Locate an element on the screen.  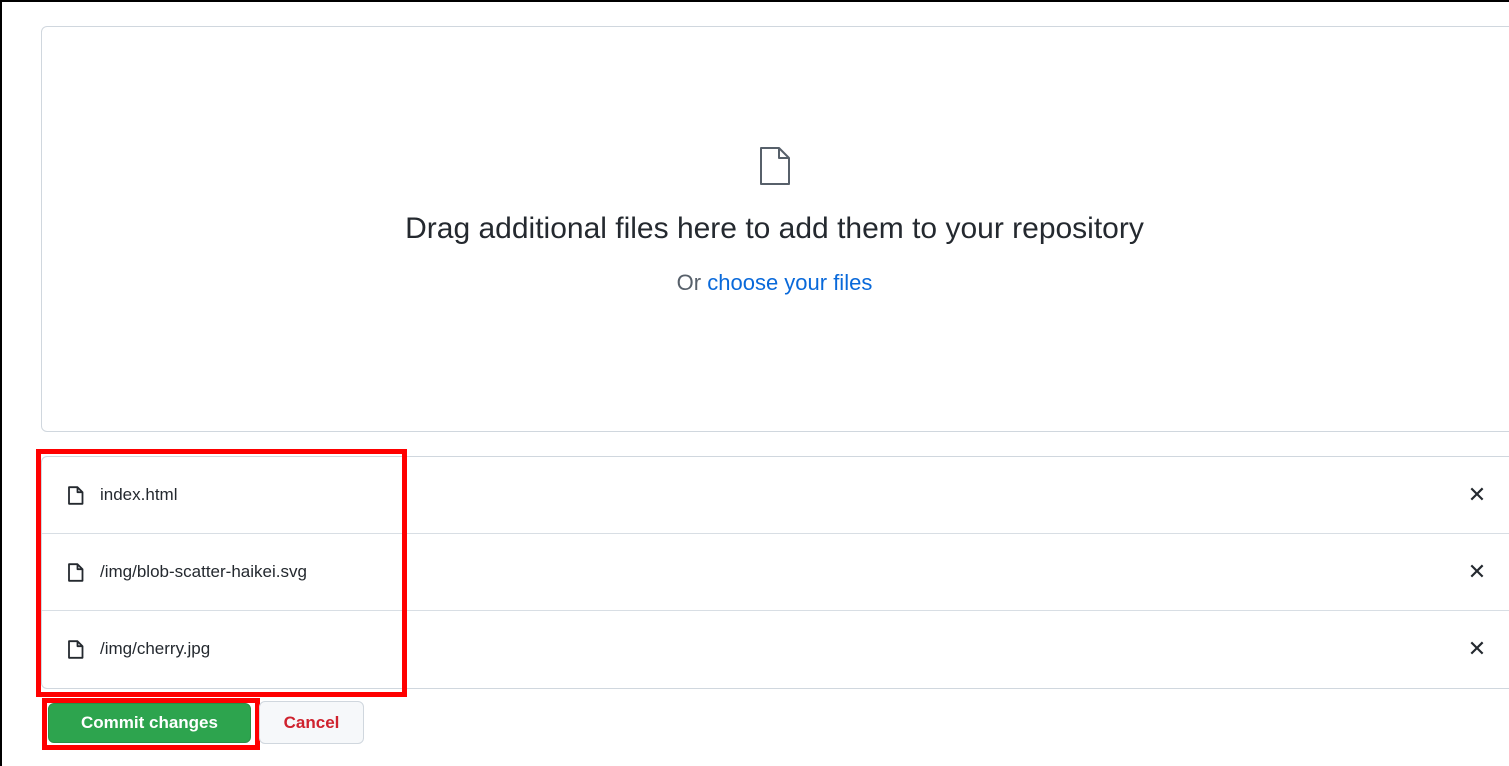
file-row: /img/blob-scatter-haikei.svg ✕ is located at coordinates (775, 572).